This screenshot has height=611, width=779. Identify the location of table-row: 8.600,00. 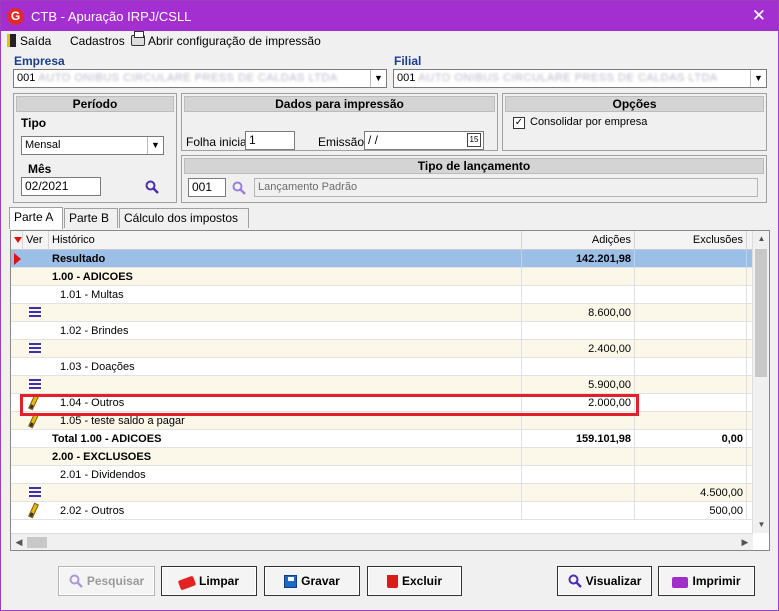
(382, 313).